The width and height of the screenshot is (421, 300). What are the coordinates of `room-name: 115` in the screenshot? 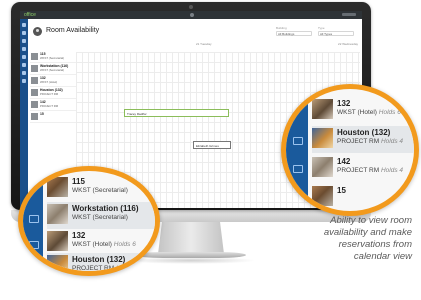 It's located at (78, 181).